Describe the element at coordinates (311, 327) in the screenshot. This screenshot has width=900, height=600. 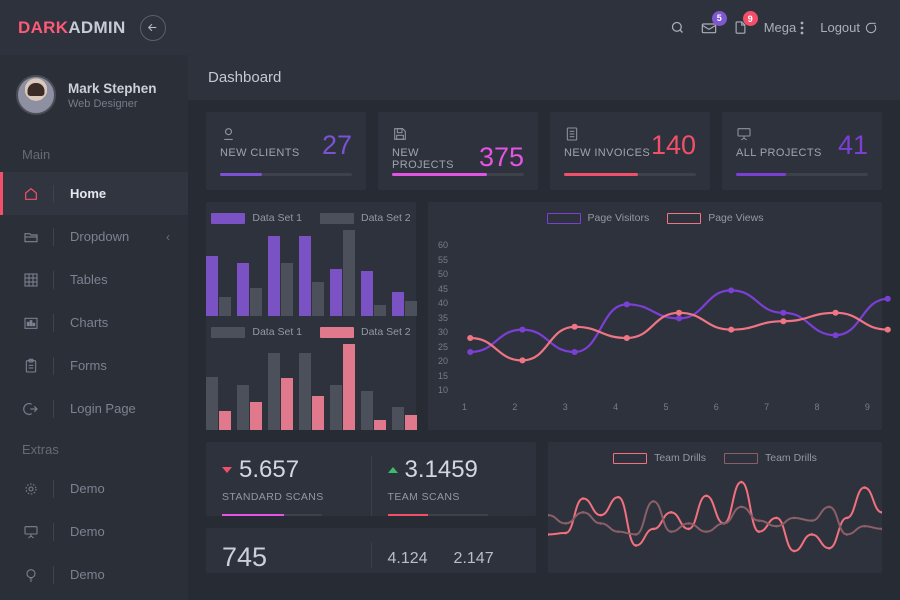
I see `bar-chart-bottom-legend: Data Set 1 Data Set 2` at that location.